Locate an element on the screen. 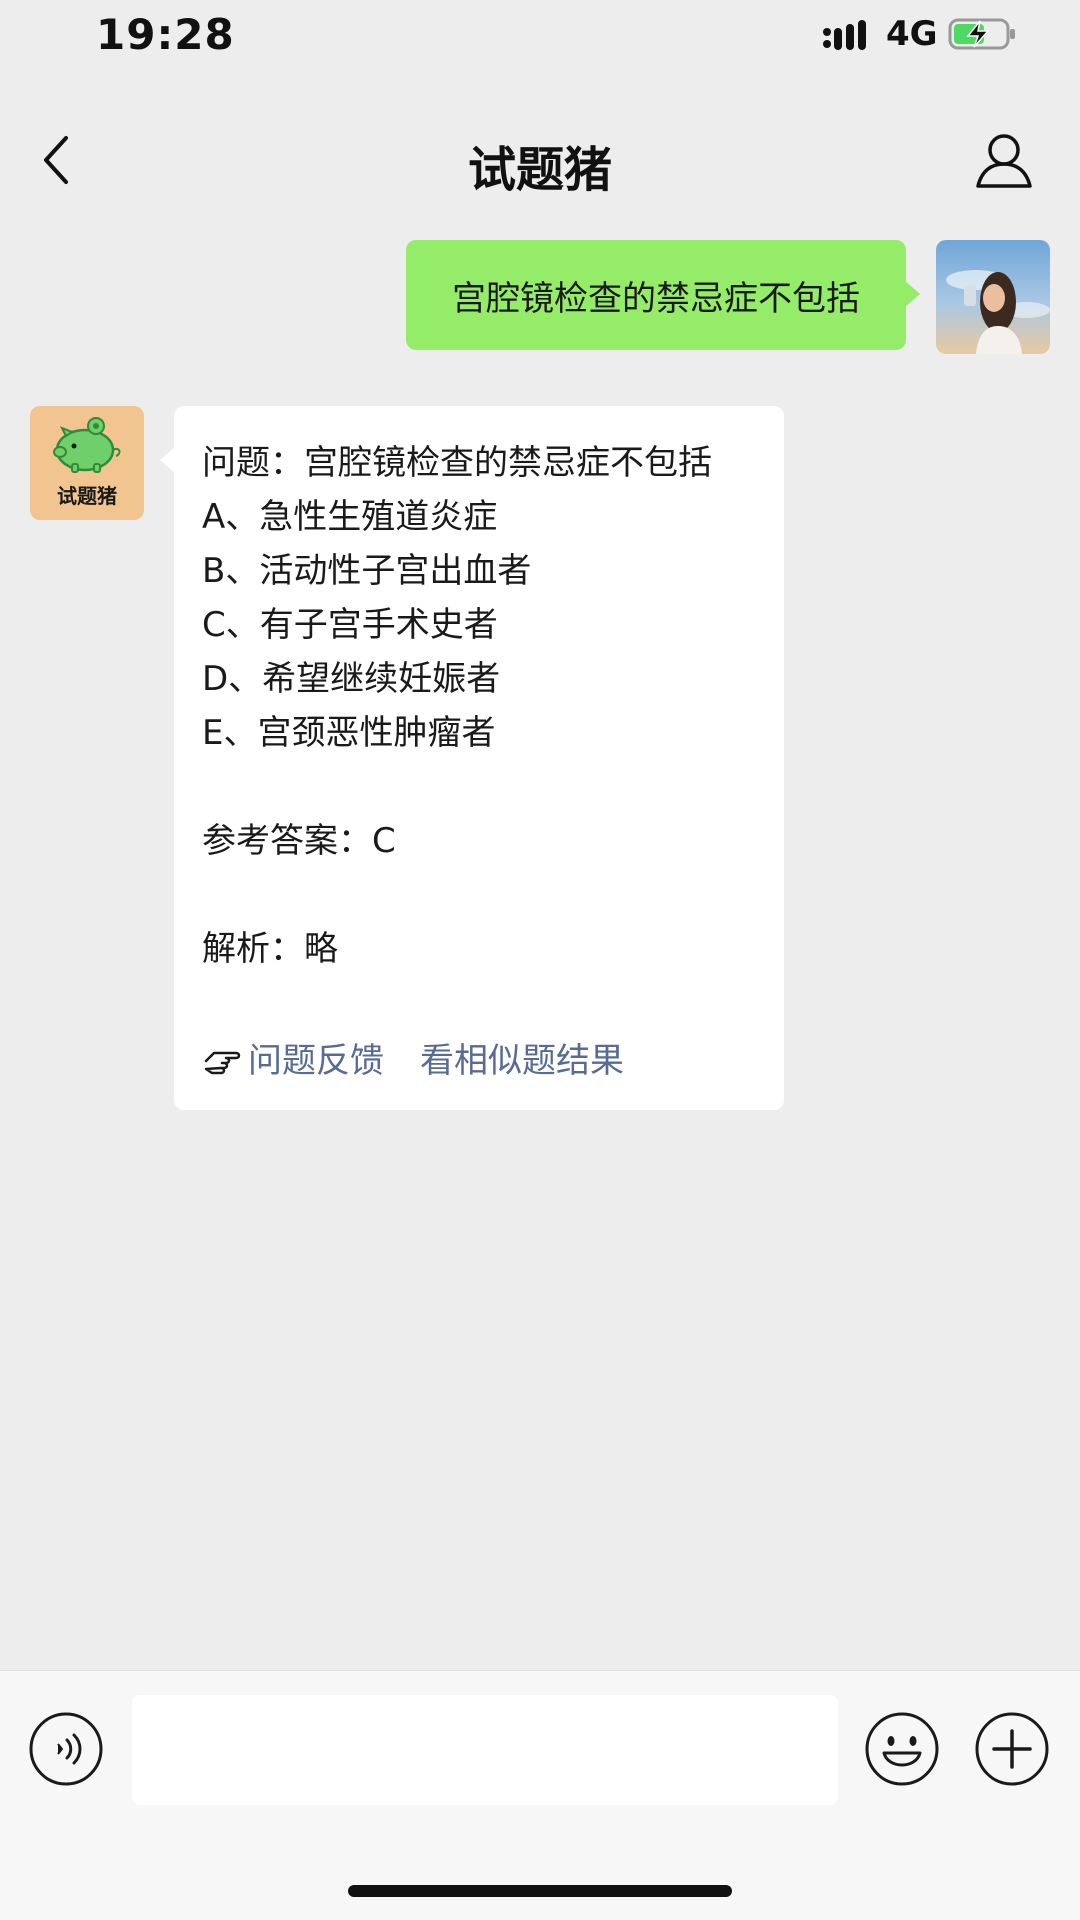 The width and height of the screenshot is (1080, 1920). page-title: 试题猪 is located at coordinates (539, 170).